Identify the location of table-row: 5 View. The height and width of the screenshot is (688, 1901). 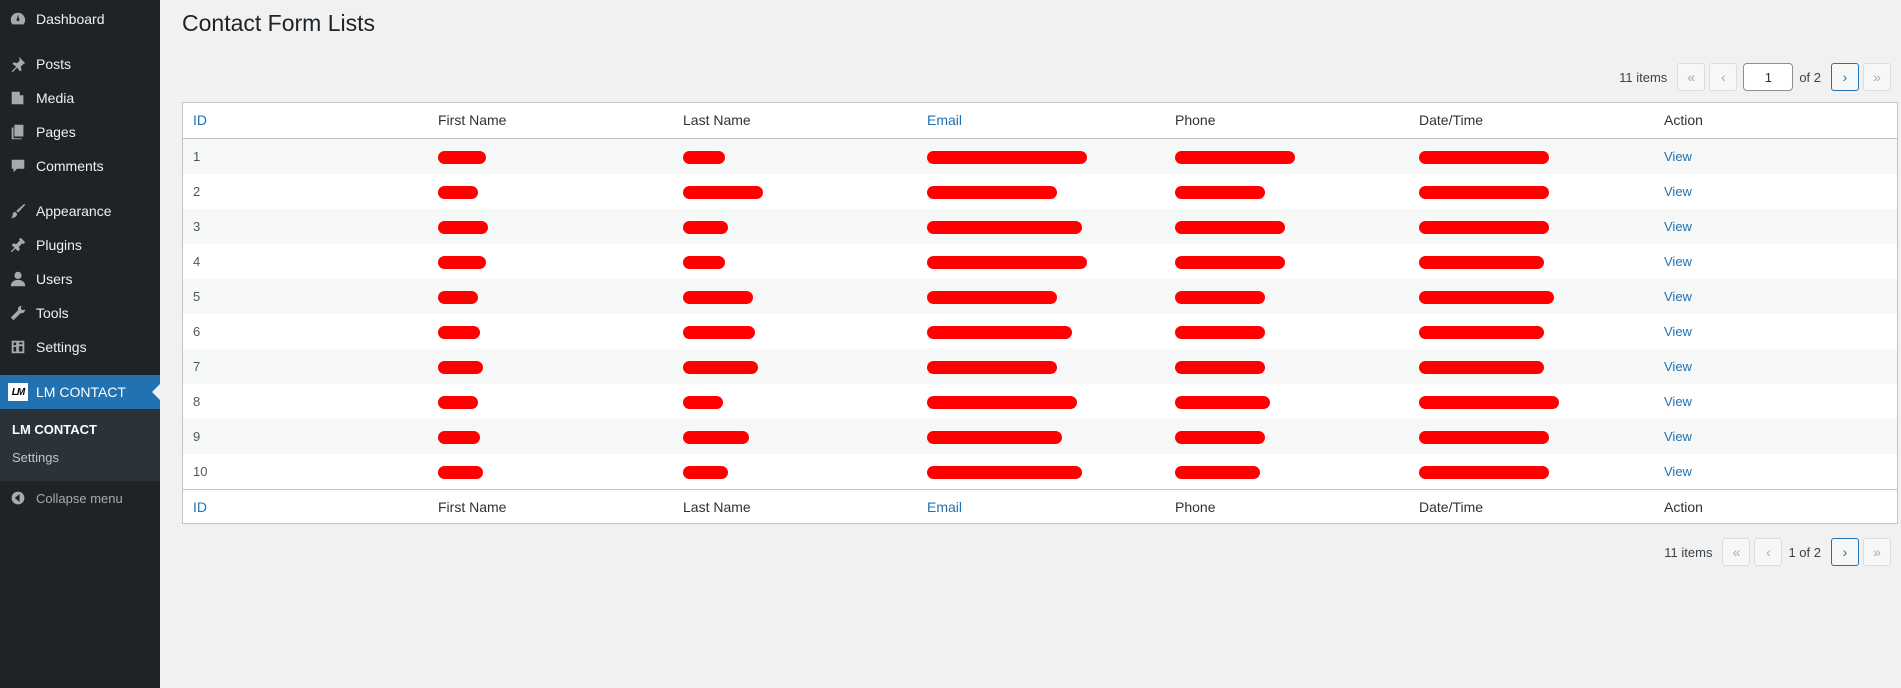
(1040, 296).